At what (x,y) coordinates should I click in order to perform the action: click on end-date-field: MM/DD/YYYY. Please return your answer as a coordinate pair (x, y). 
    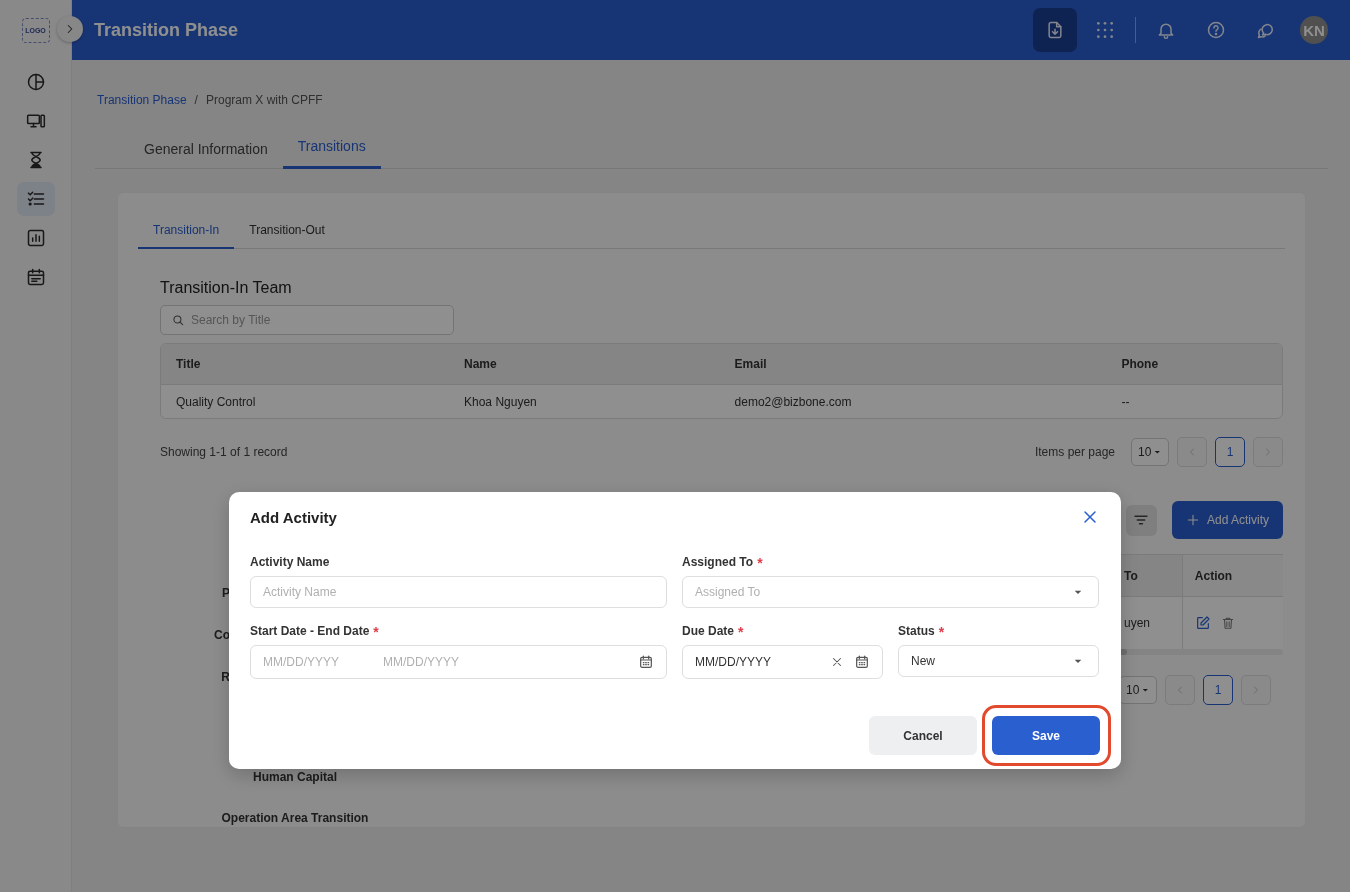
    Looking at the image, I should click on (438, 662).